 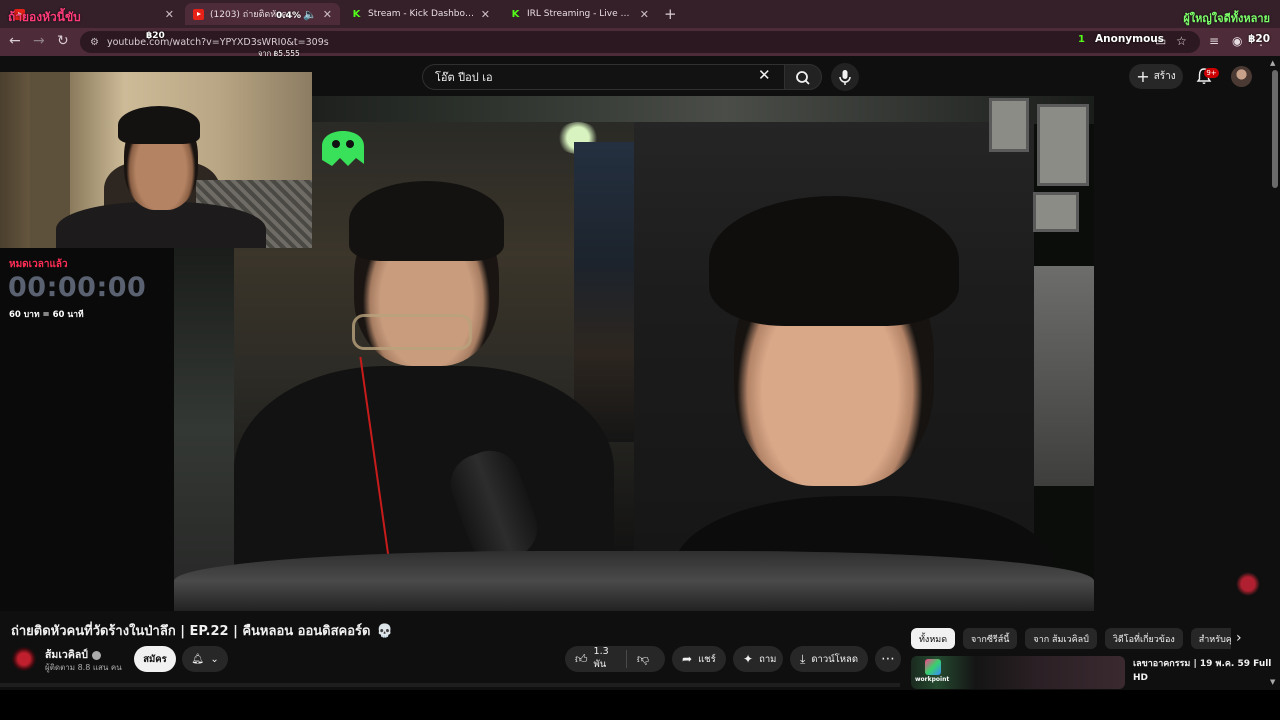 I want to click on more-actions-button: ⋯, so click(x=888, y=659).